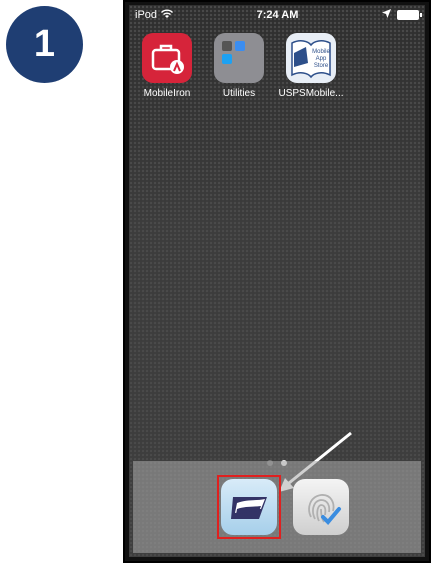 The image size is (436, 563). Describe the element at coordinates (239, 58) in the screenshot. I see `utilities-folder-icon` at that location.